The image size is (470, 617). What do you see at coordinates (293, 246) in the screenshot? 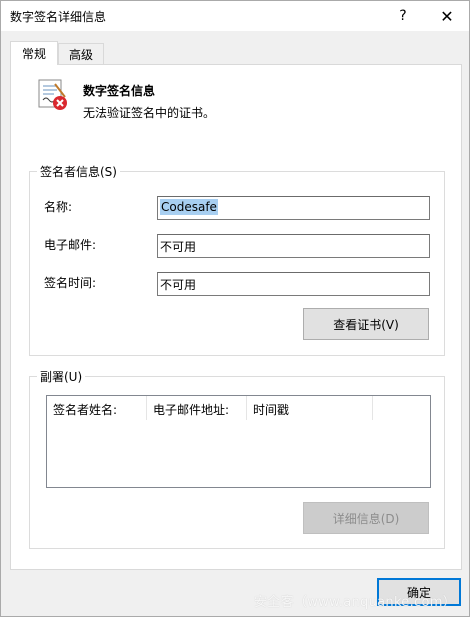
I see `email-field: 不可用` at bounding box center [293, 246].